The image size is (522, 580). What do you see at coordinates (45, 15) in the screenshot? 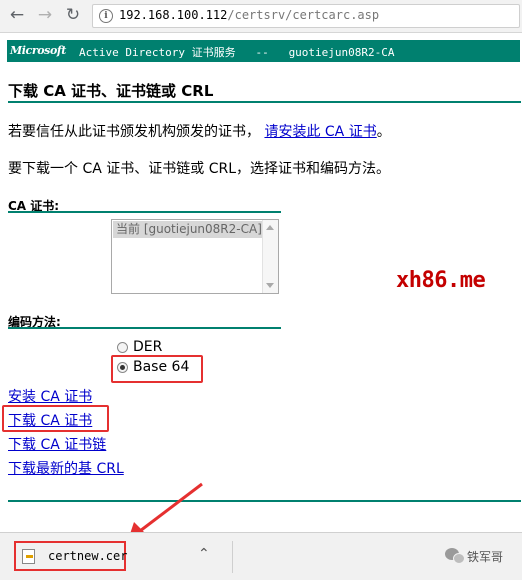
I see `forward-arrow-icon: →` at bounding box center [45, 15].